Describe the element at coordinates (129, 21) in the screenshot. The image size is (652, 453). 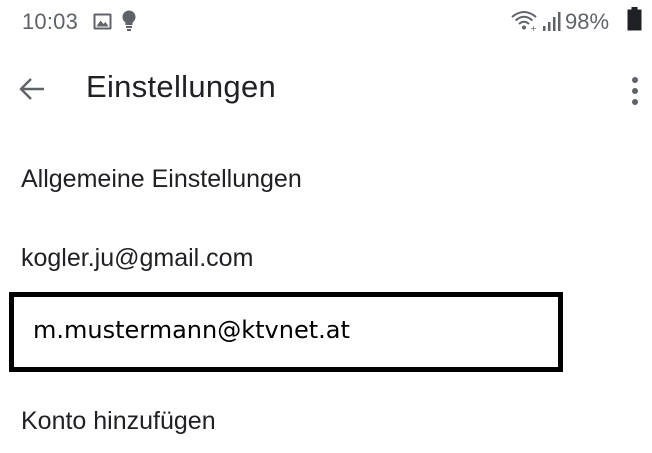
I see `lightbulb-icon` at that location.